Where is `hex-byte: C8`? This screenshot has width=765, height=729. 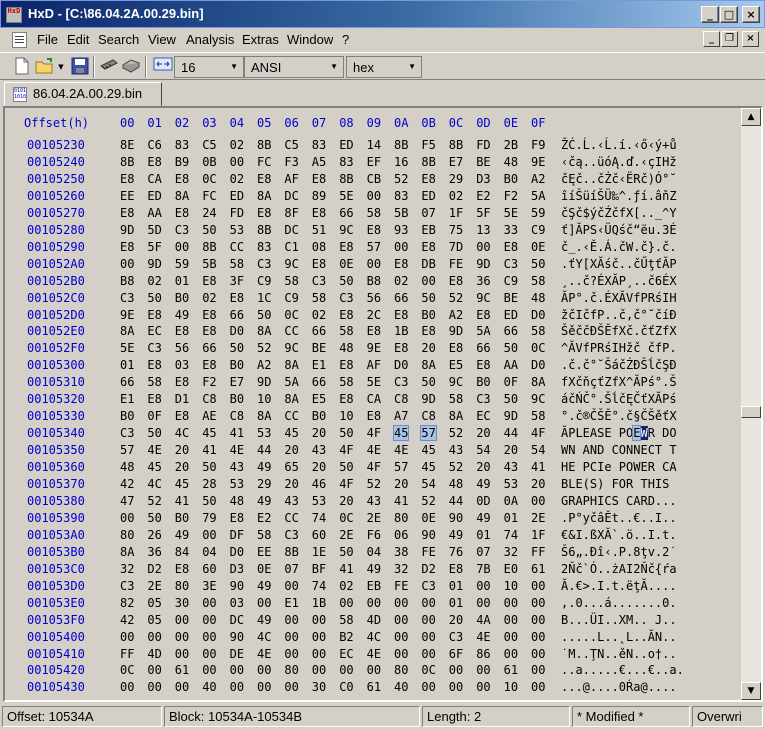 hex-byte: C8 is located at coordinates (237, 416).